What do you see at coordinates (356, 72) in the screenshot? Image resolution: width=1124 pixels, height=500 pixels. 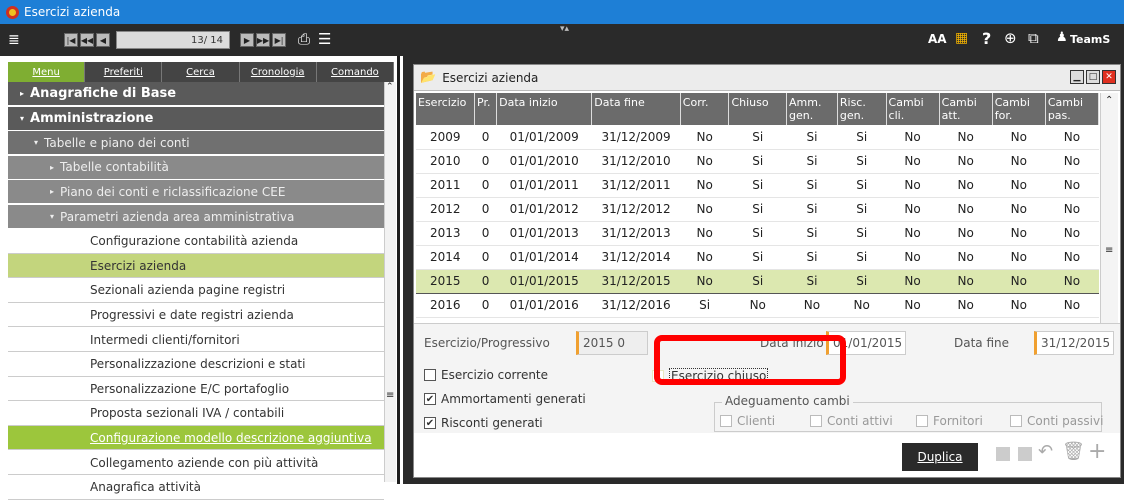 I see `tab-comando: Comando` at bounding box center [356, 72].